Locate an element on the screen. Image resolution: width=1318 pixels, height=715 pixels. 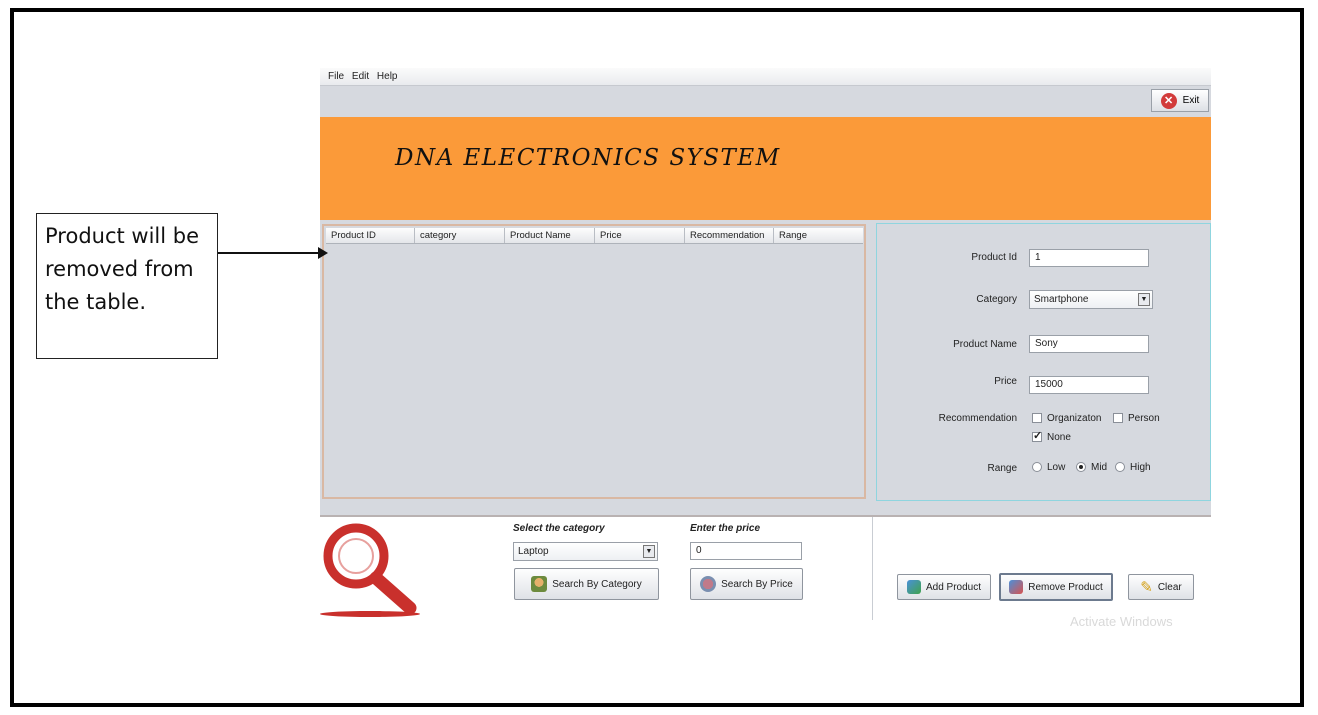
price-tag-icon is located at coordinates (708, 584).